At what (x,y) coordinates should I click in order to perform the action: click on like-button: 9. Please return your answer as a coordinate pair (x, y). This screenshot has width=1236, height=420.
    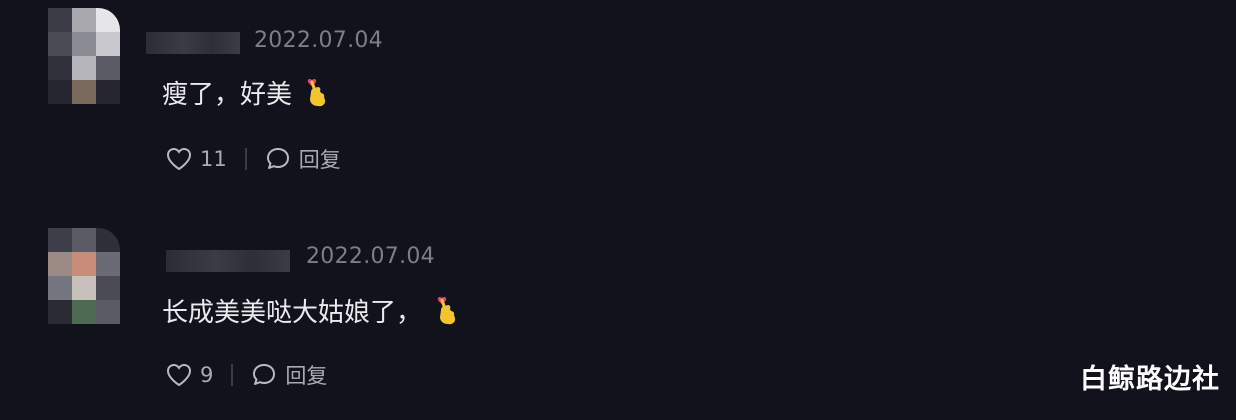
    Looking at the image, I should click on (189, 375).